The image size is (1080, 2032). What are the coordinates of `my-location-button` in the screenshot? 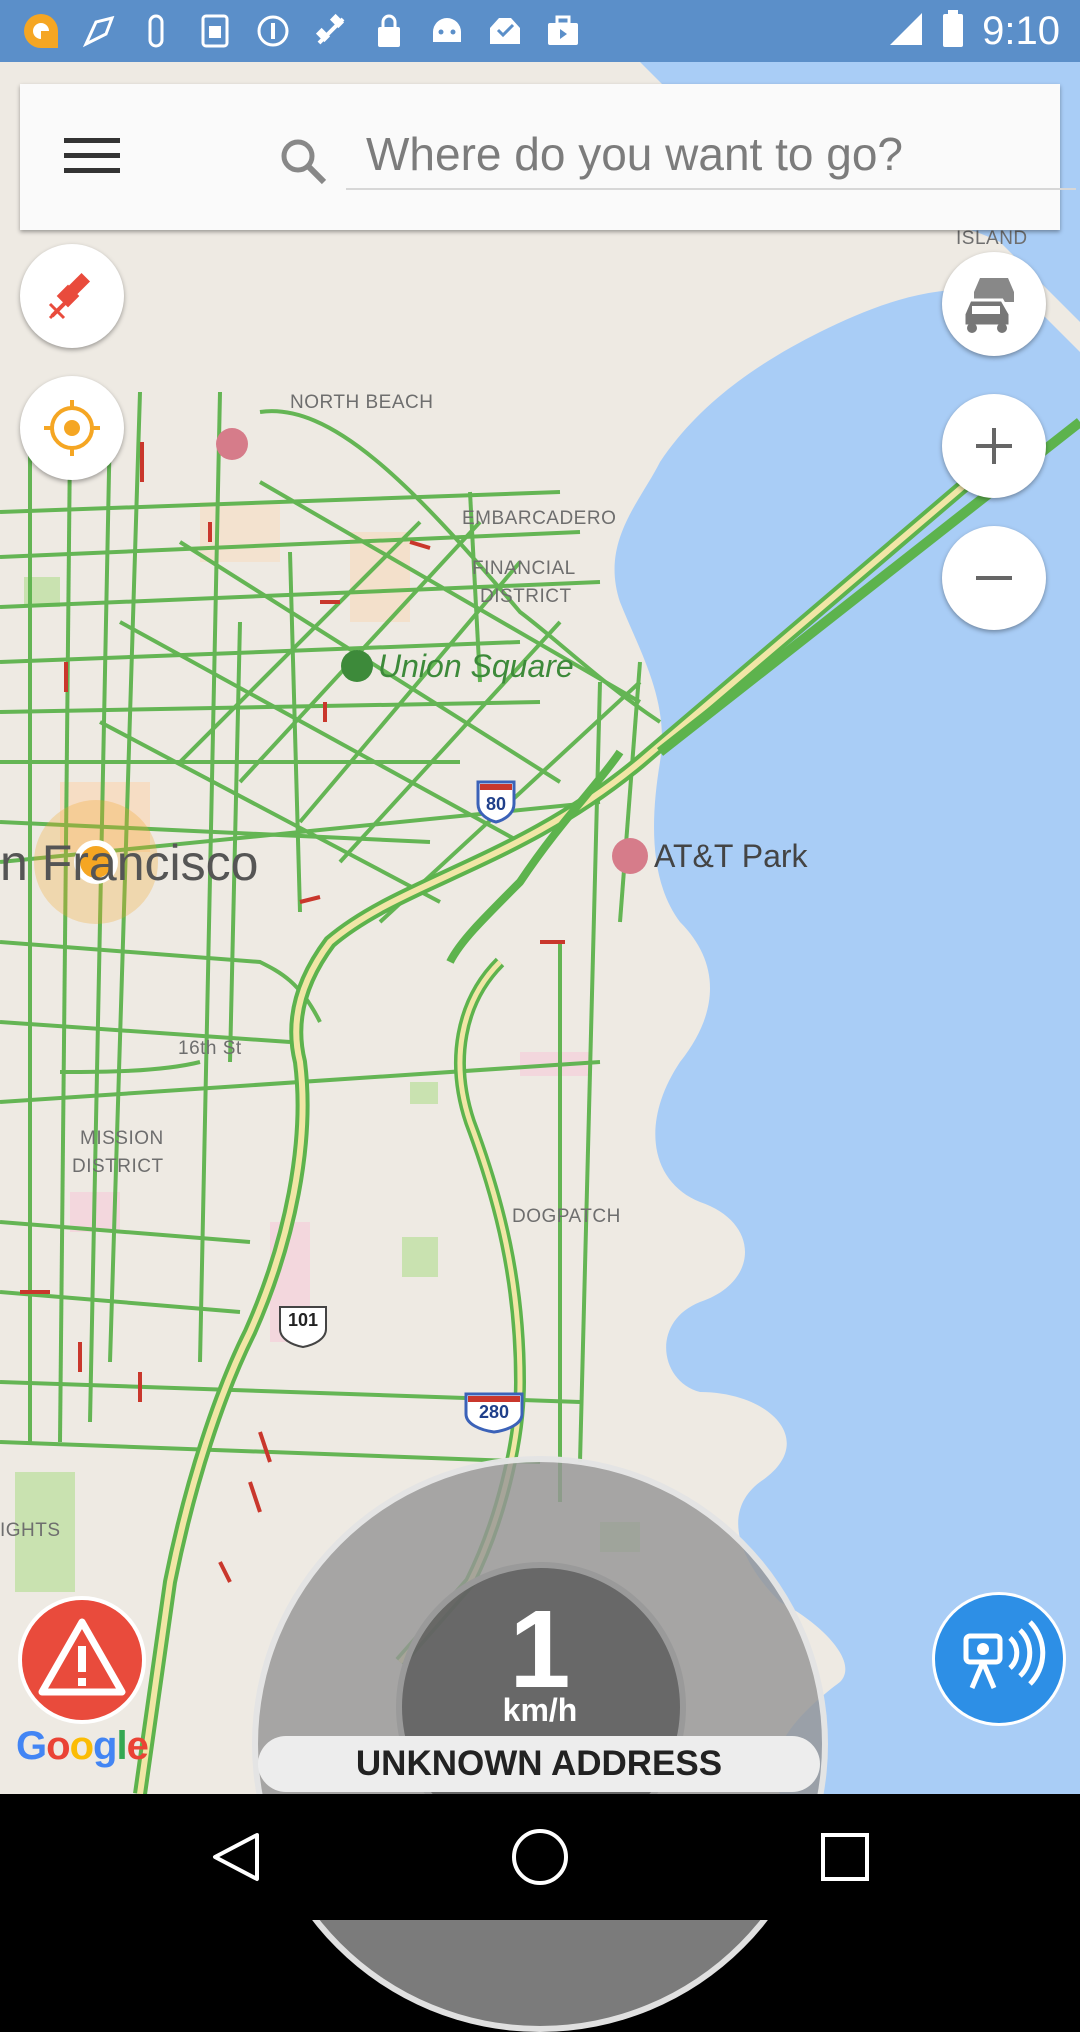 It's located at (72, 428).